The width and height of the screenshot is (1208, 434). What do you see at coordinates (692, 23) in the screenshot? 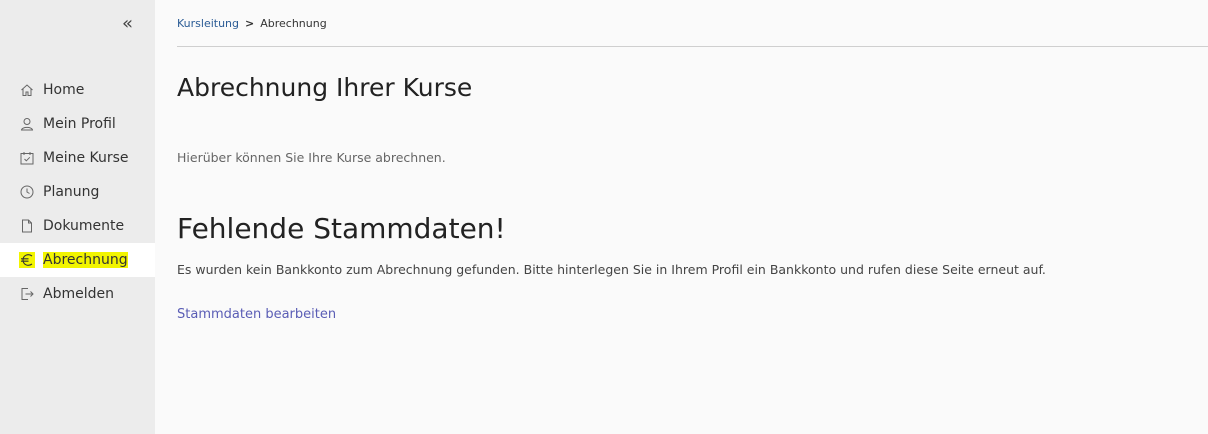
I see `breadcrumb: Kursleitung > Abrechnung` at bounding box center [692, 23].